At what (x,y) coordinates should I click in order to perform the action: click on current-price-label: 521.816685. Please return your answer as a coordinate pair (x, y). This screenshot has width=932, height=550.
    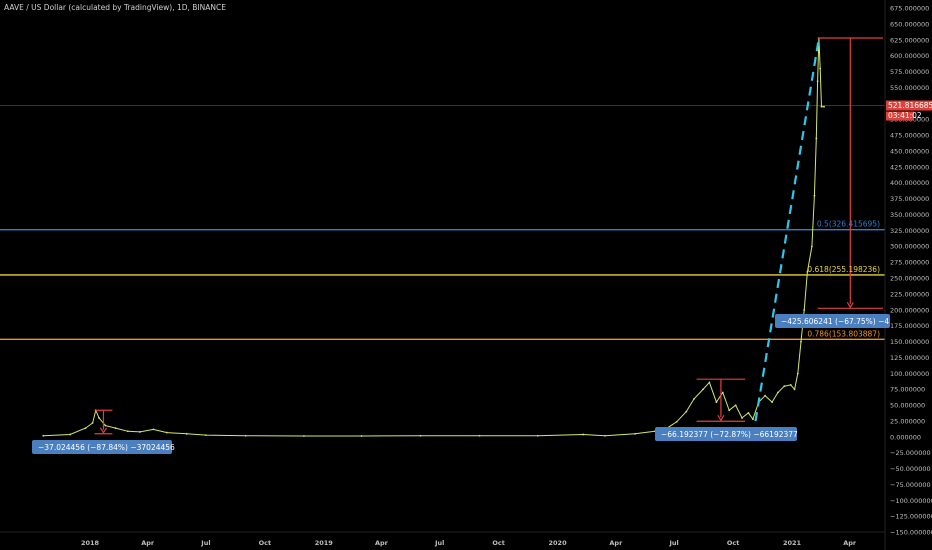
    Looking at the image, I should click on (910, 105).